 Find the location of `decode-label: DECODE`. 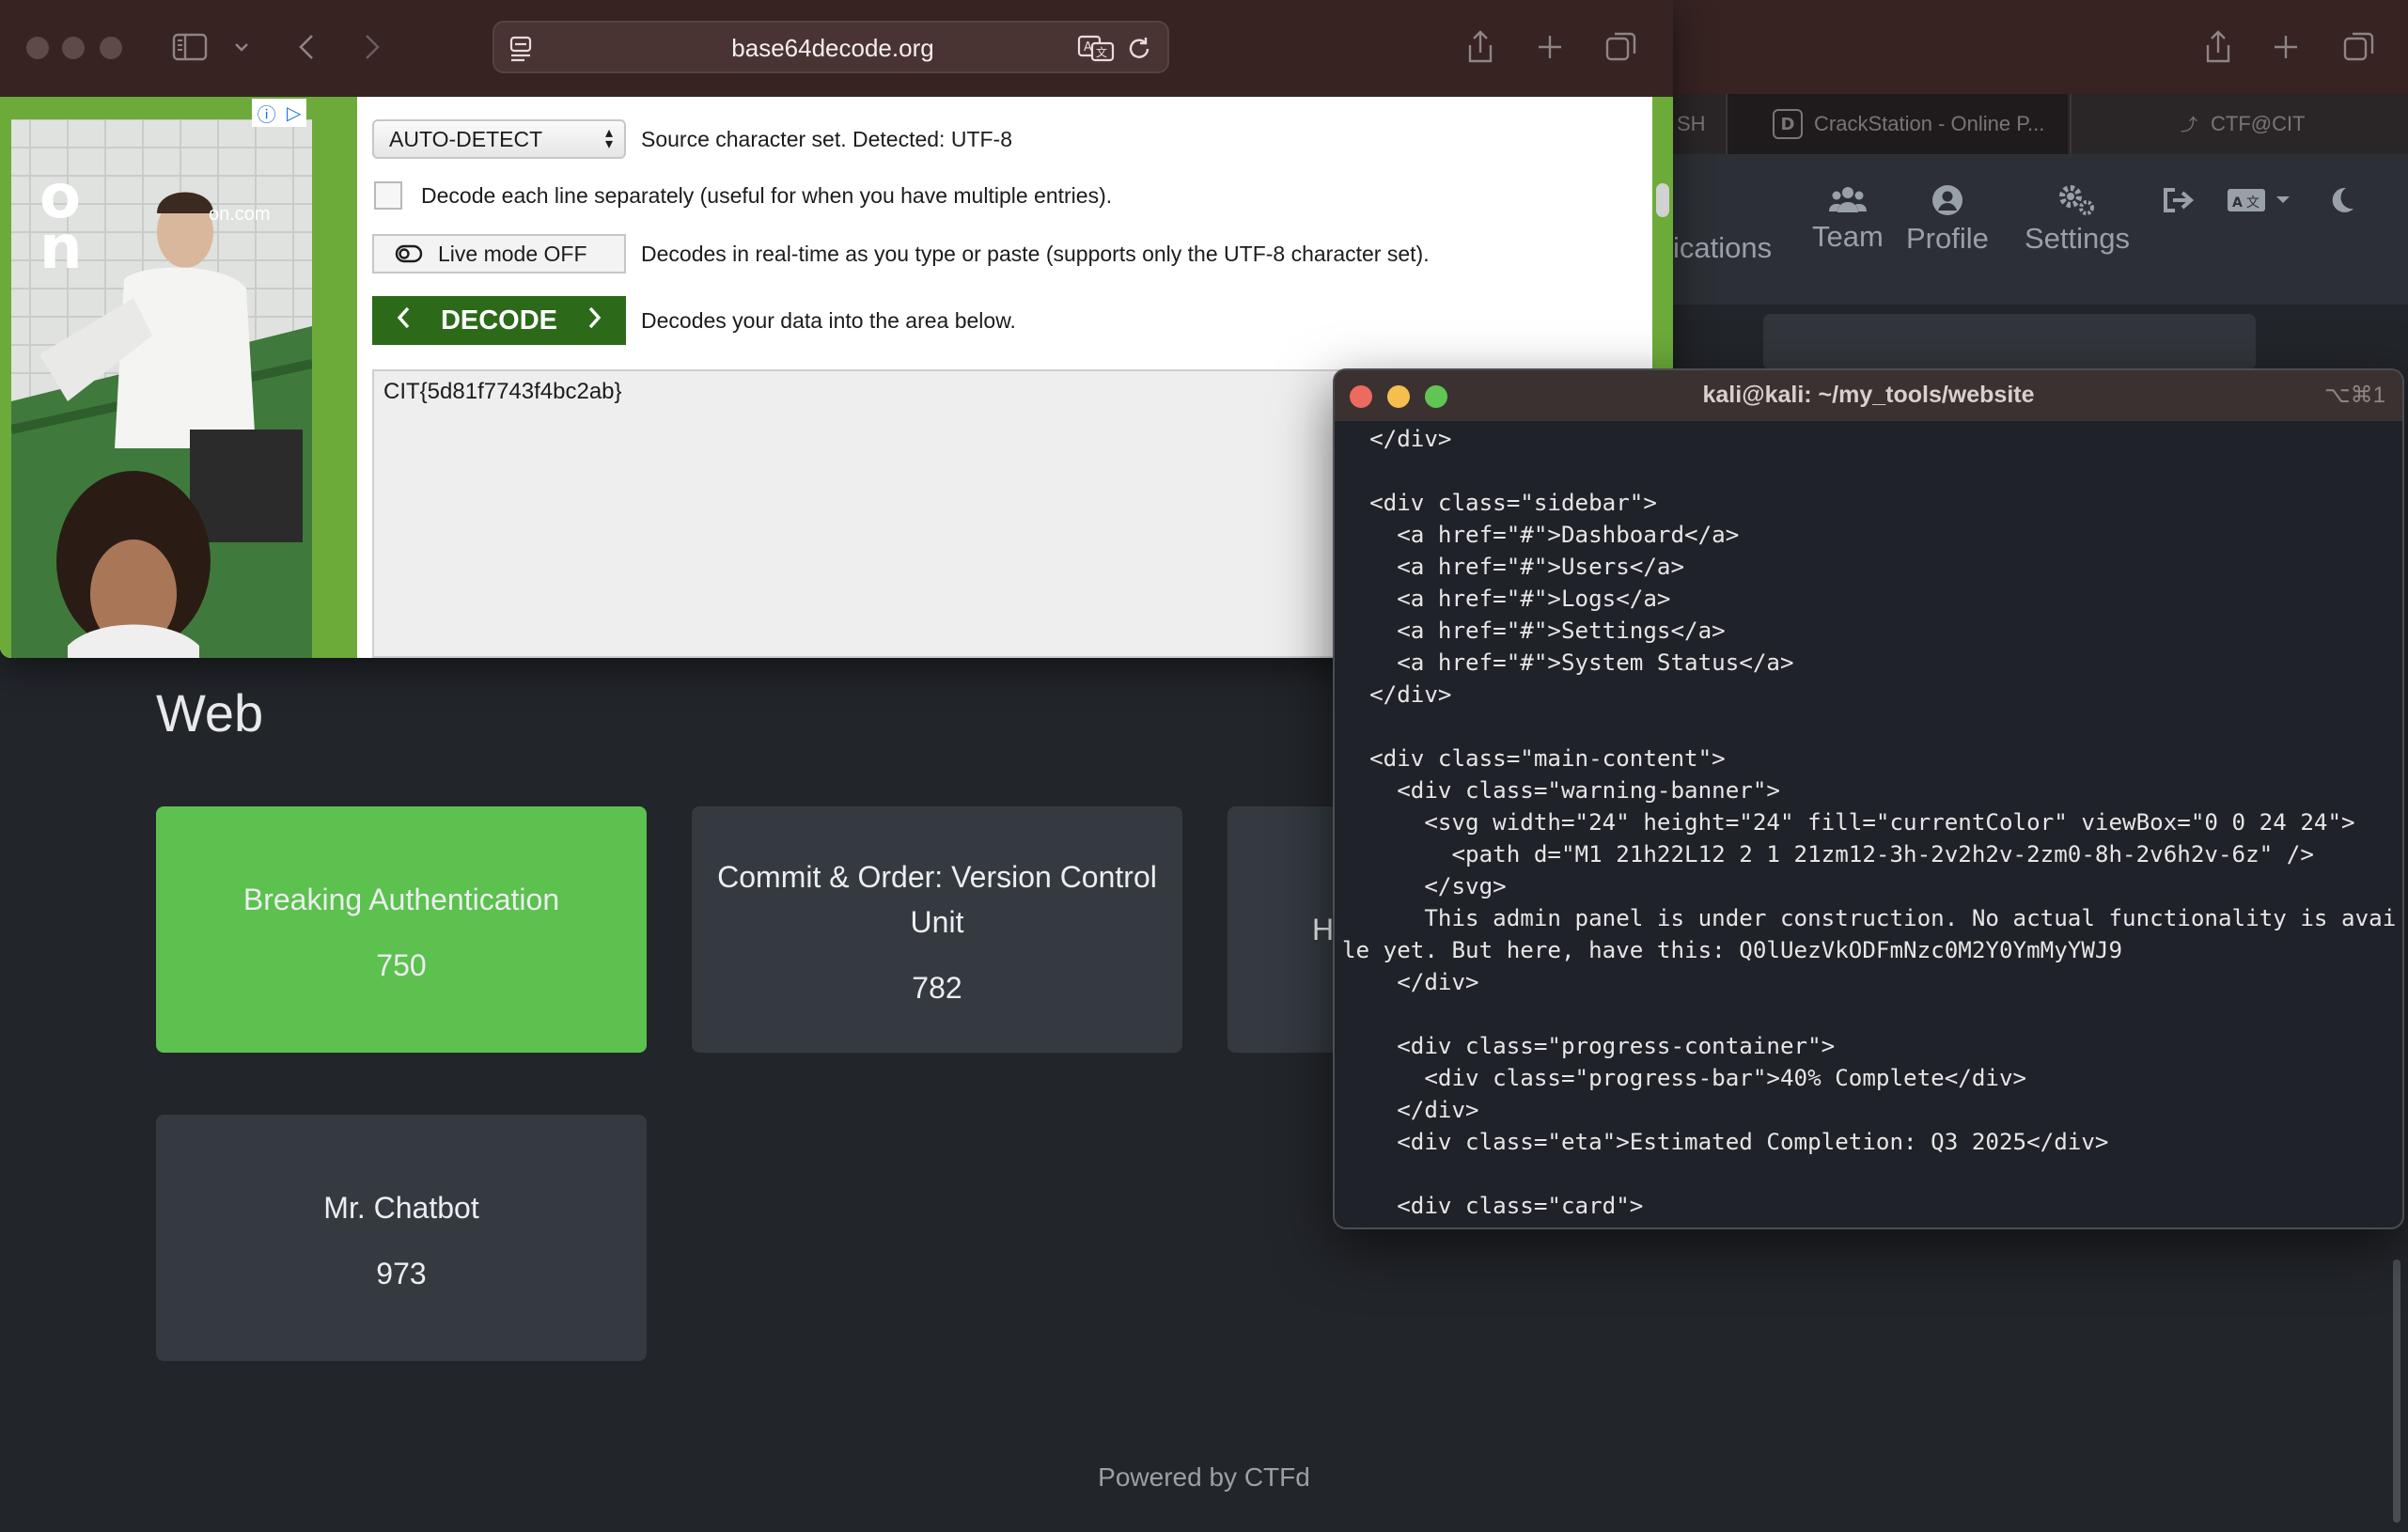

decode-label: DECODE is located at coordinates (499, 320).